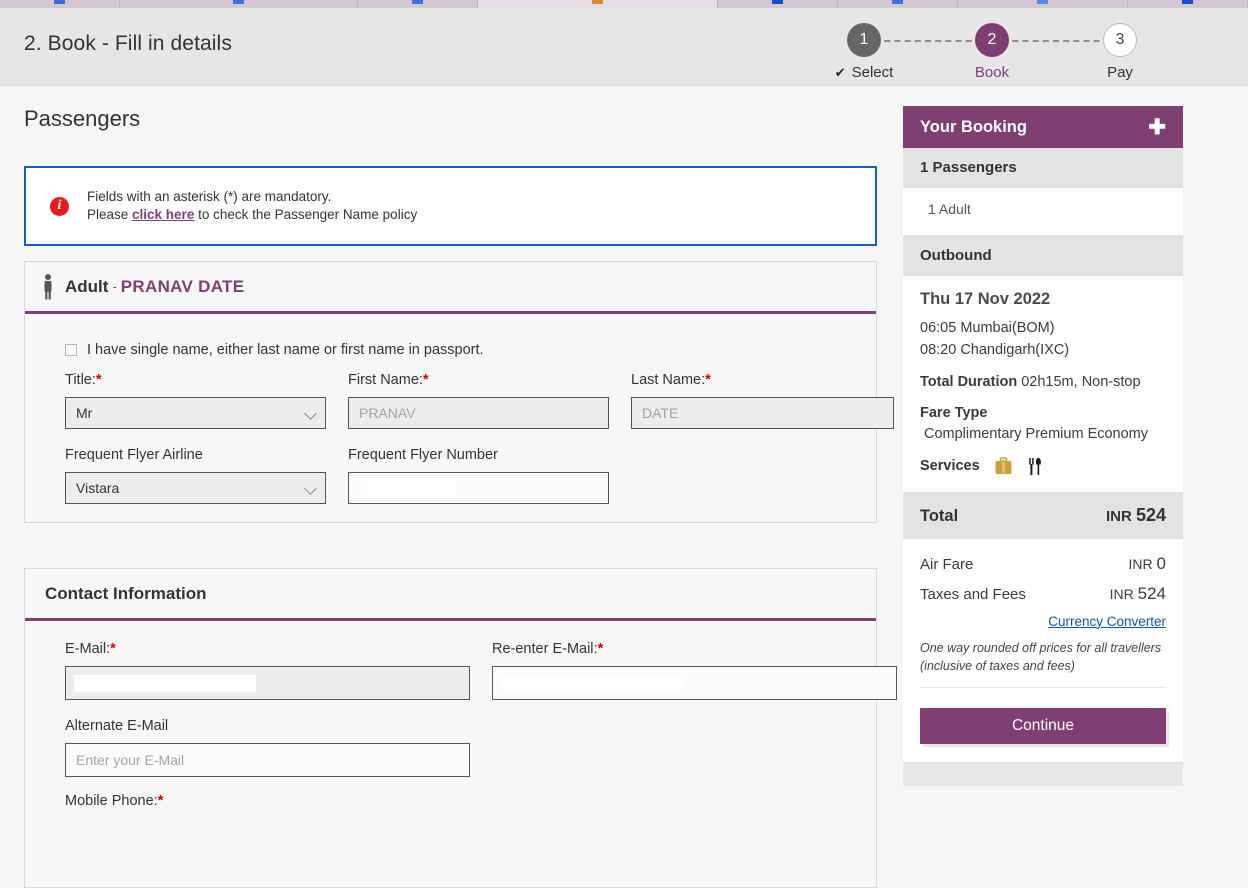 The height and width of the screenshot is (888, 1248). I want to click on step-select: 1 ✔ Select, so click(864, 48).